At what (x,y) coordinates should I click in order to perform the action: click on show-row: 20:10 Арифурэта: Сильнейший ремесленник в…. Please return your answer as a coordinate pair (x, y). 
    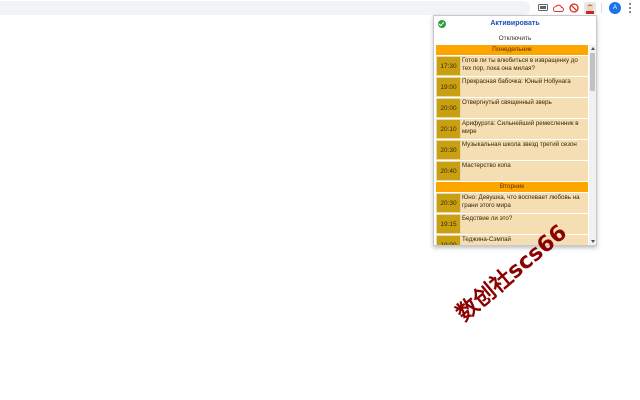
    Looking at the image, I should click on (512, 129).